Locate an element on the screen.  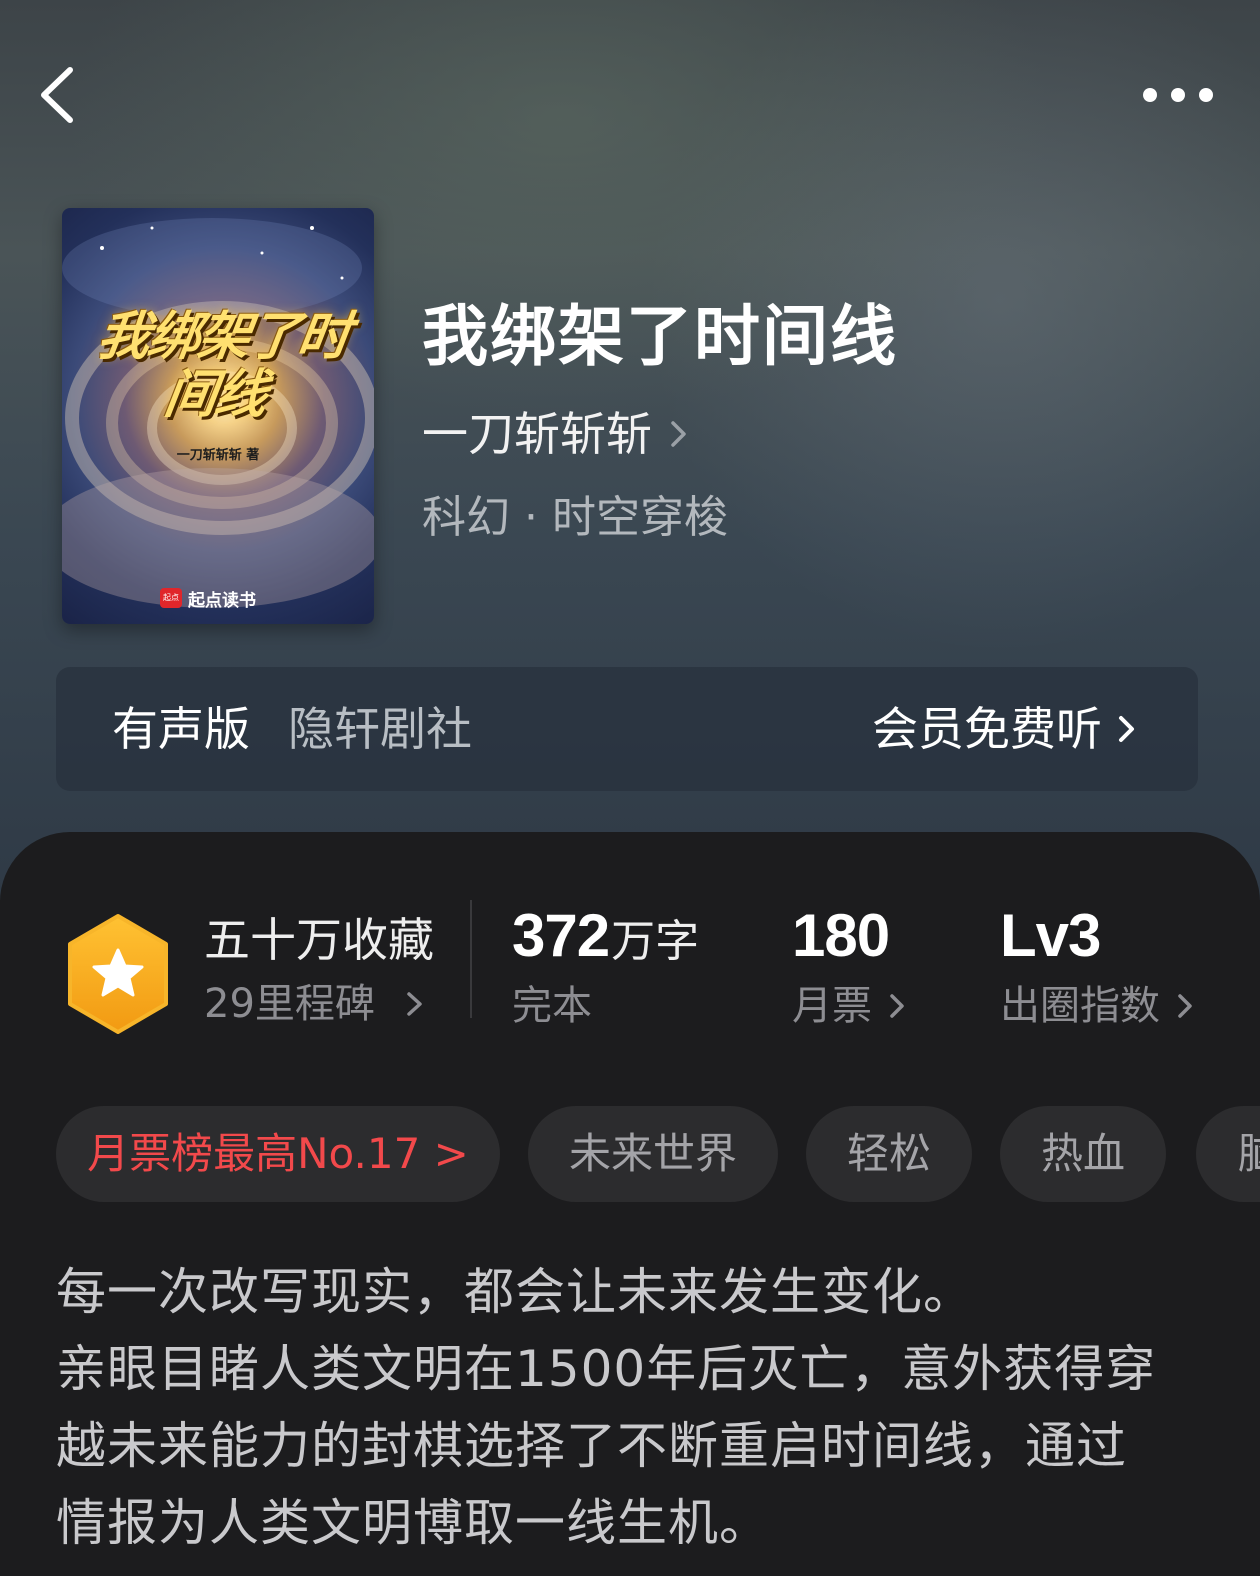
word-count-stat: 372 万字 完本 is located at coordinates (605, 967).